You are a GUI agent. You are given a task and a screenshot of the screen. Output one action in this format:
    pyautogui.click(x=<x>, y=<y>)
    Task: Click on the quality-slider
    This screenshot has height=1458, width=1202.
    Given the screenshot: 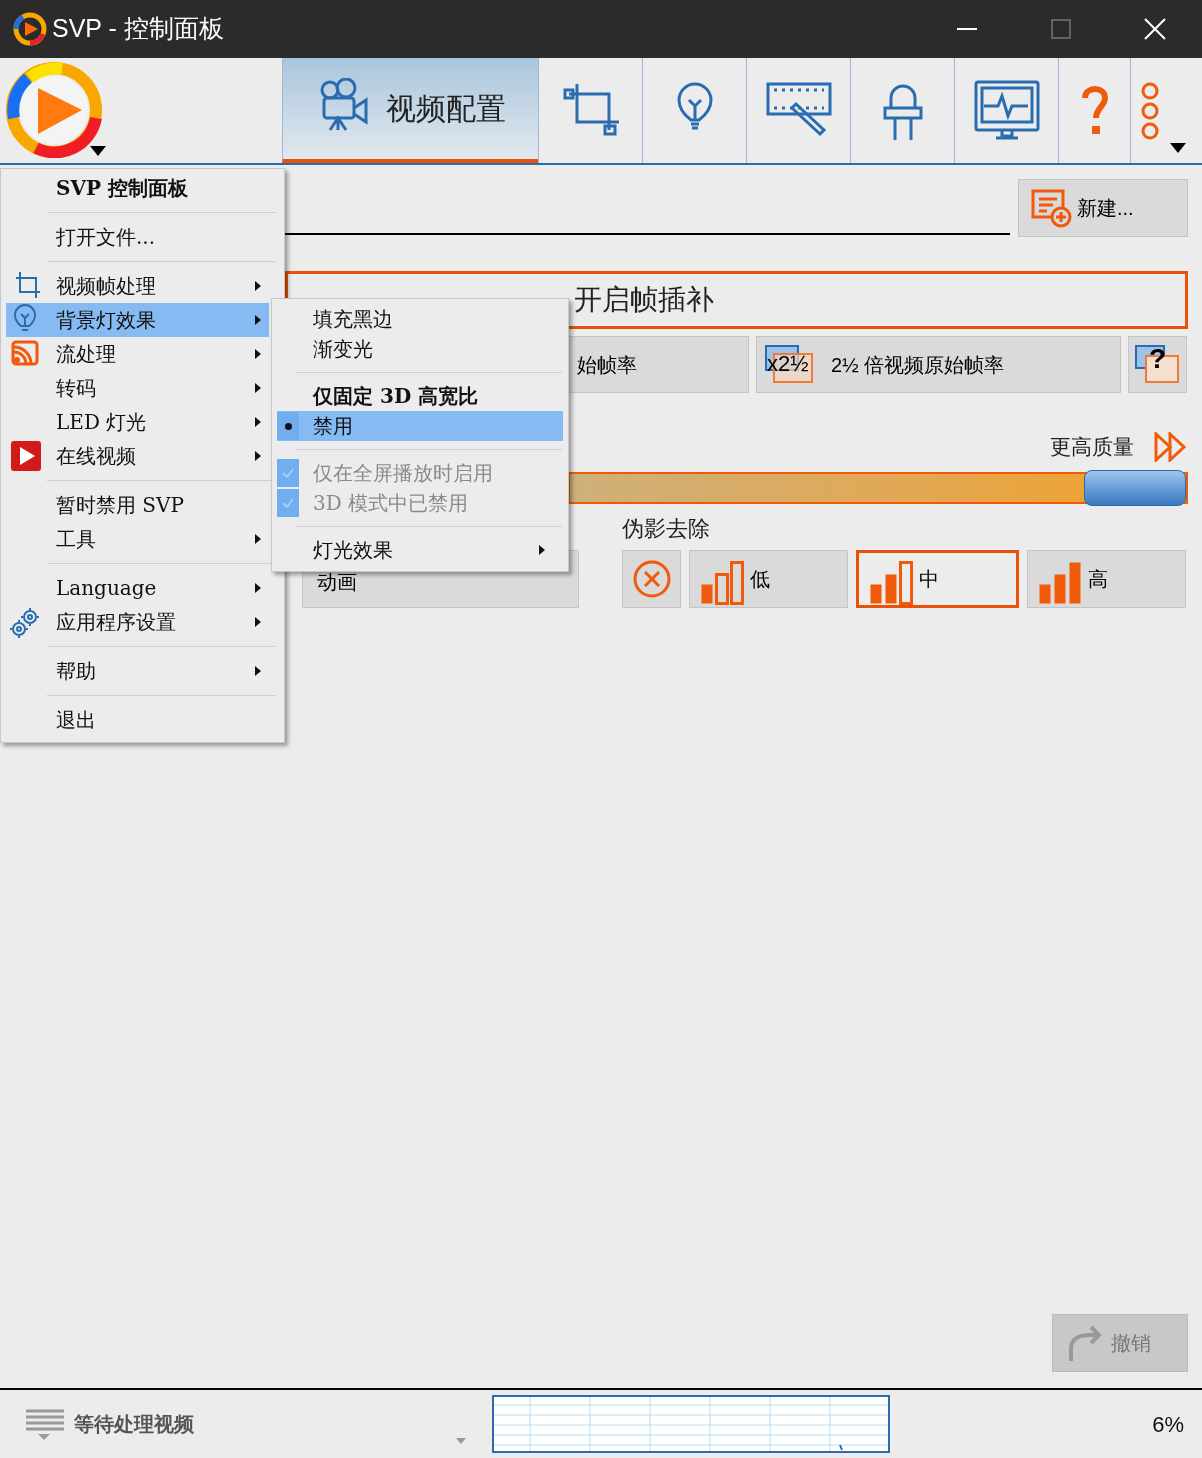 What is the action you would take?
    pyautogui.click(x=878, y=488)
    